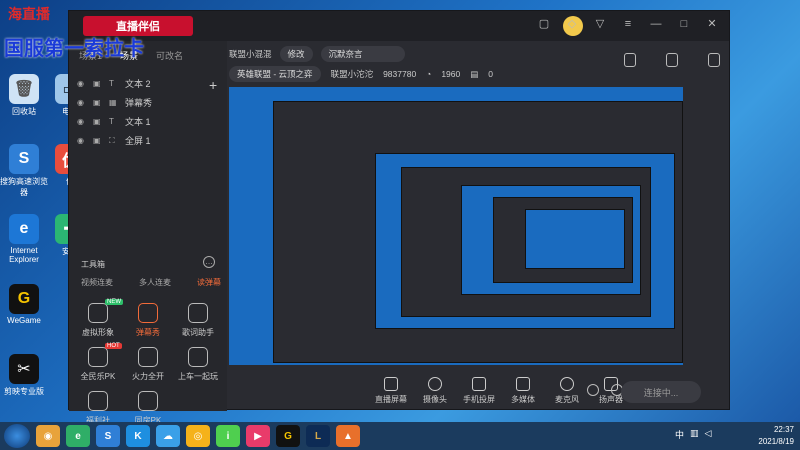 This screenshot has width=800, height=450. What do you see at coordinates (435, 384) in the screenshot?
I see `camera-icon` at bounding box center [435, 384].